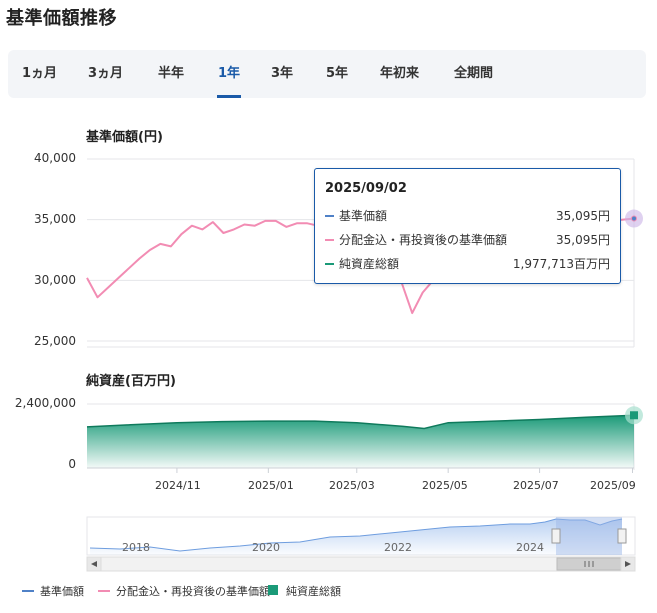  I want to click on tooltip-row-name: 基準価額, so click(363, 216).